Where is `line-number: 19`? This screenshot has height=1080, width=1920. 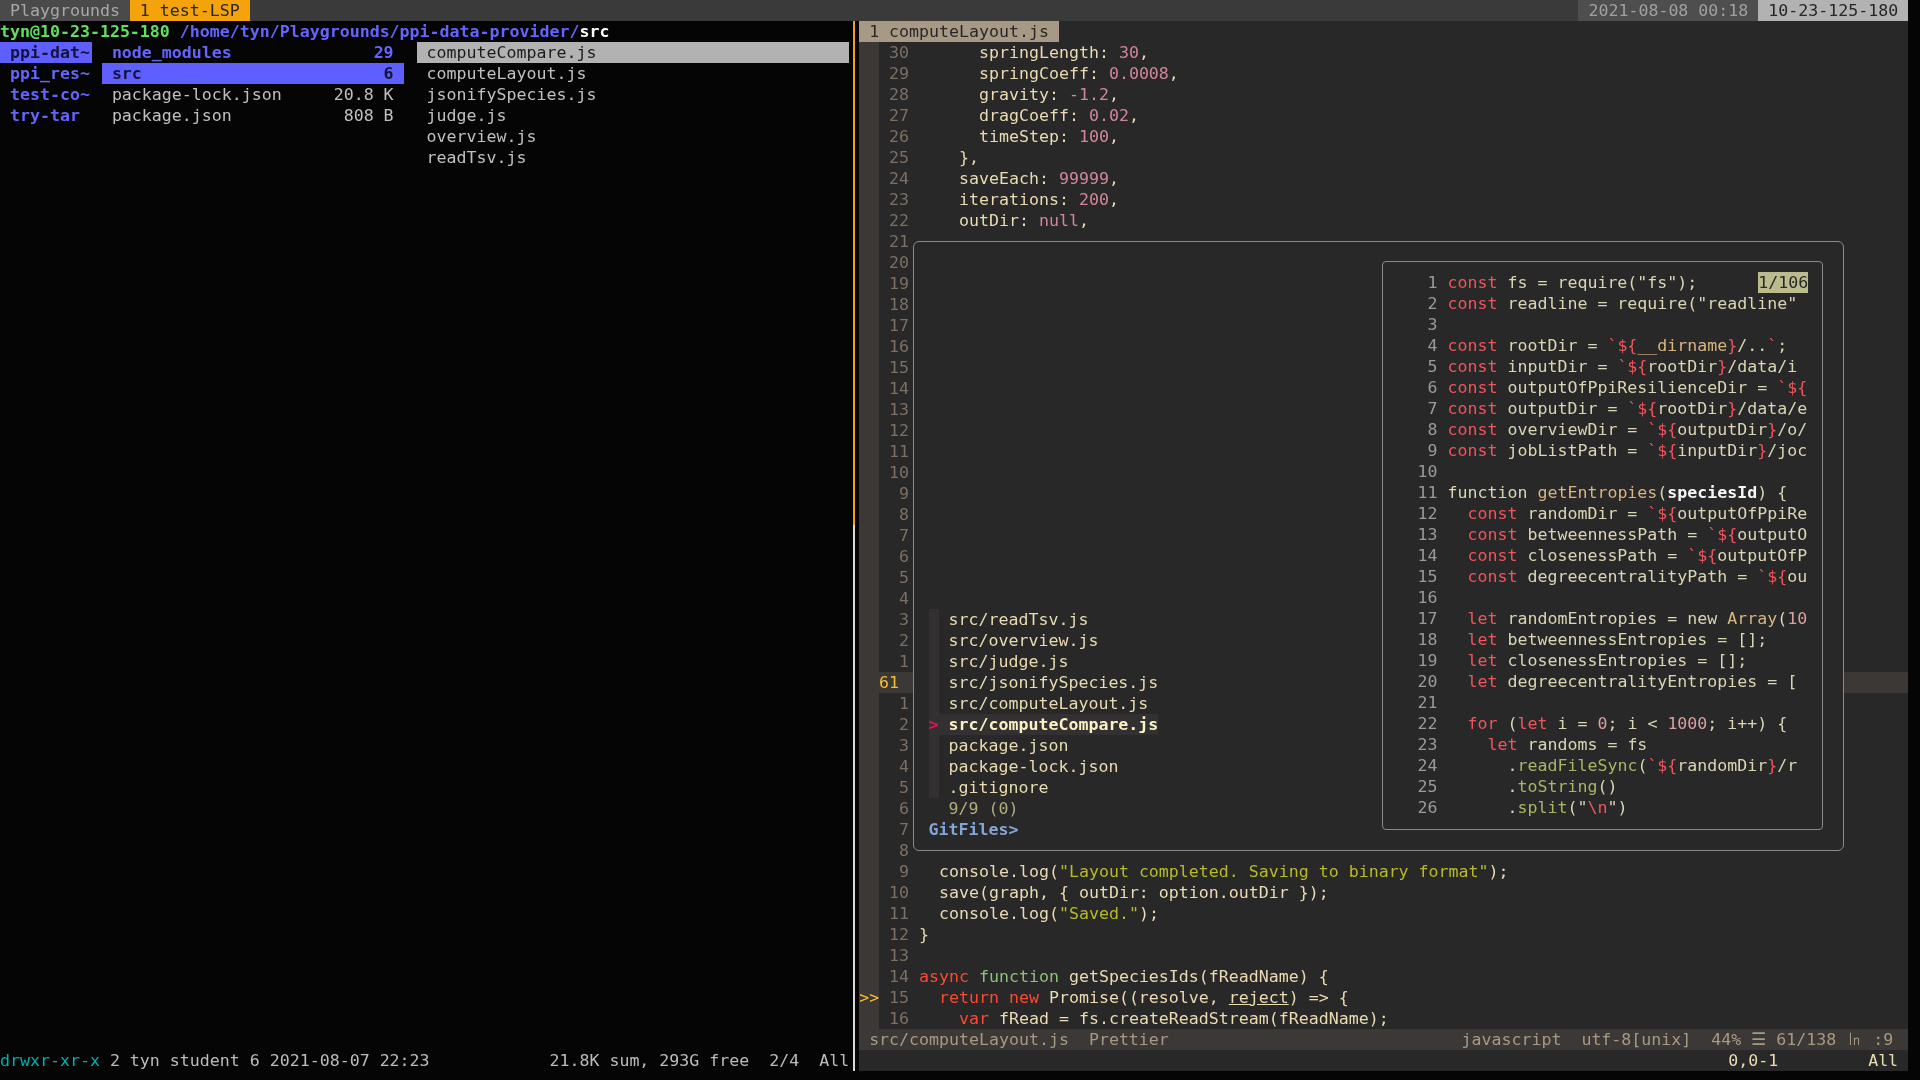 line-number: 19 is located at coordinates (1427, 660).